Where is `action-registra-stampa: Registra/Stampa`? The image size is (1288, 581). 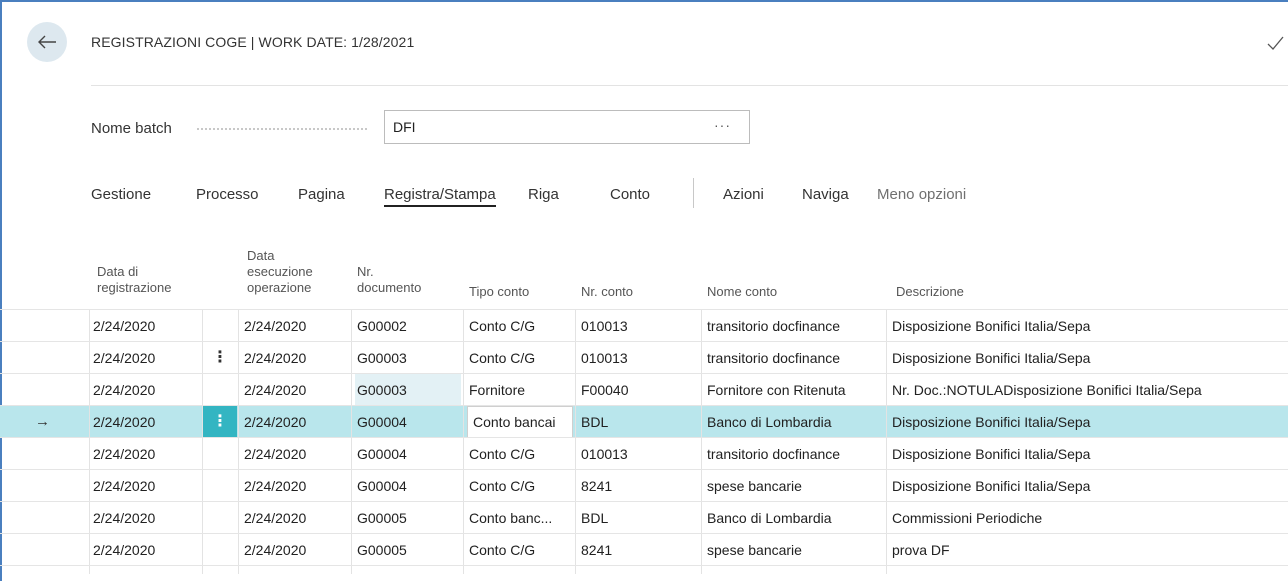
action-registra-stampa: Registra/Stampa is located at coordinates (440, 196).